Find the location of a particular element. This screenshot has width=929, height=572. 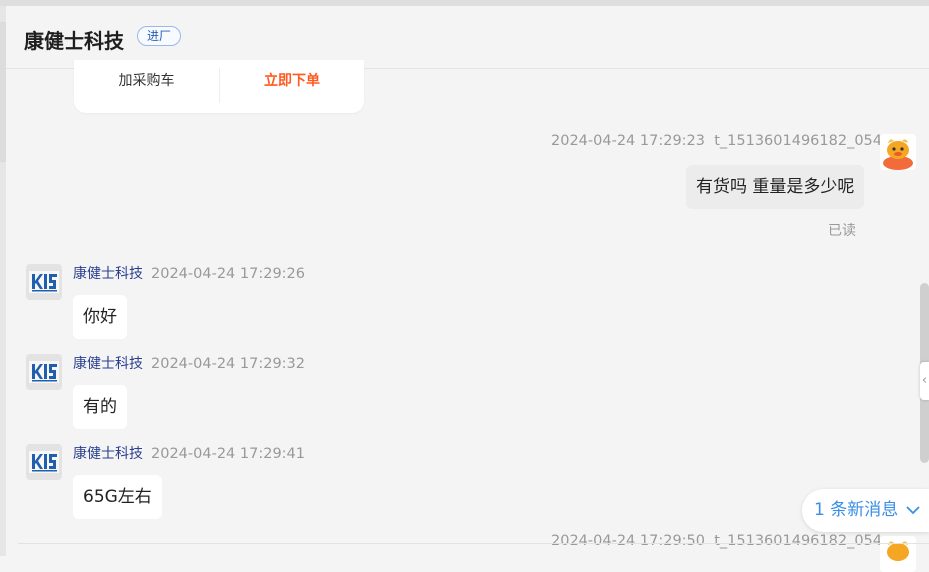

product-card-actions: 加采购车 立即下单 is located at coordinates (219, 86).